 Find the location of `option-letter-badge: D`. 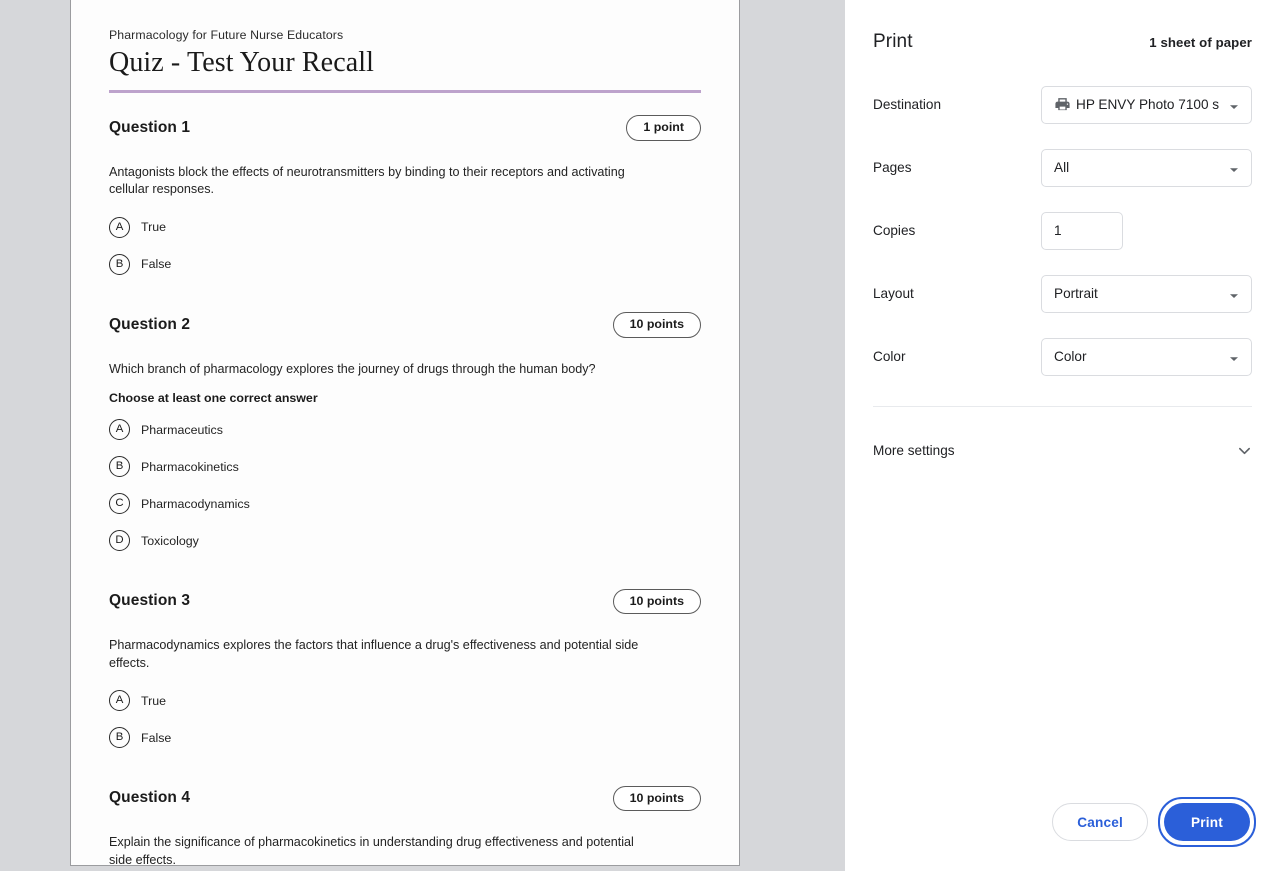

option-letter-badge: D is located at coordinates (119, 541).